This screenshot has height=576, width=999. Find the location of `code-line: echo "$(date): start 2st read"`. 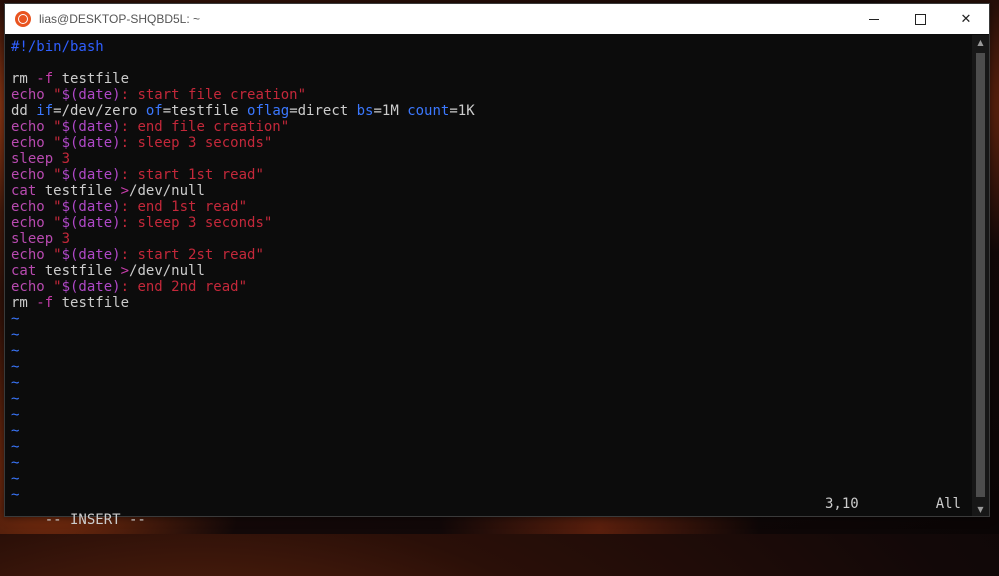

code-line: echo "$(date): start 2st read" is located at coordinates (491, 255).